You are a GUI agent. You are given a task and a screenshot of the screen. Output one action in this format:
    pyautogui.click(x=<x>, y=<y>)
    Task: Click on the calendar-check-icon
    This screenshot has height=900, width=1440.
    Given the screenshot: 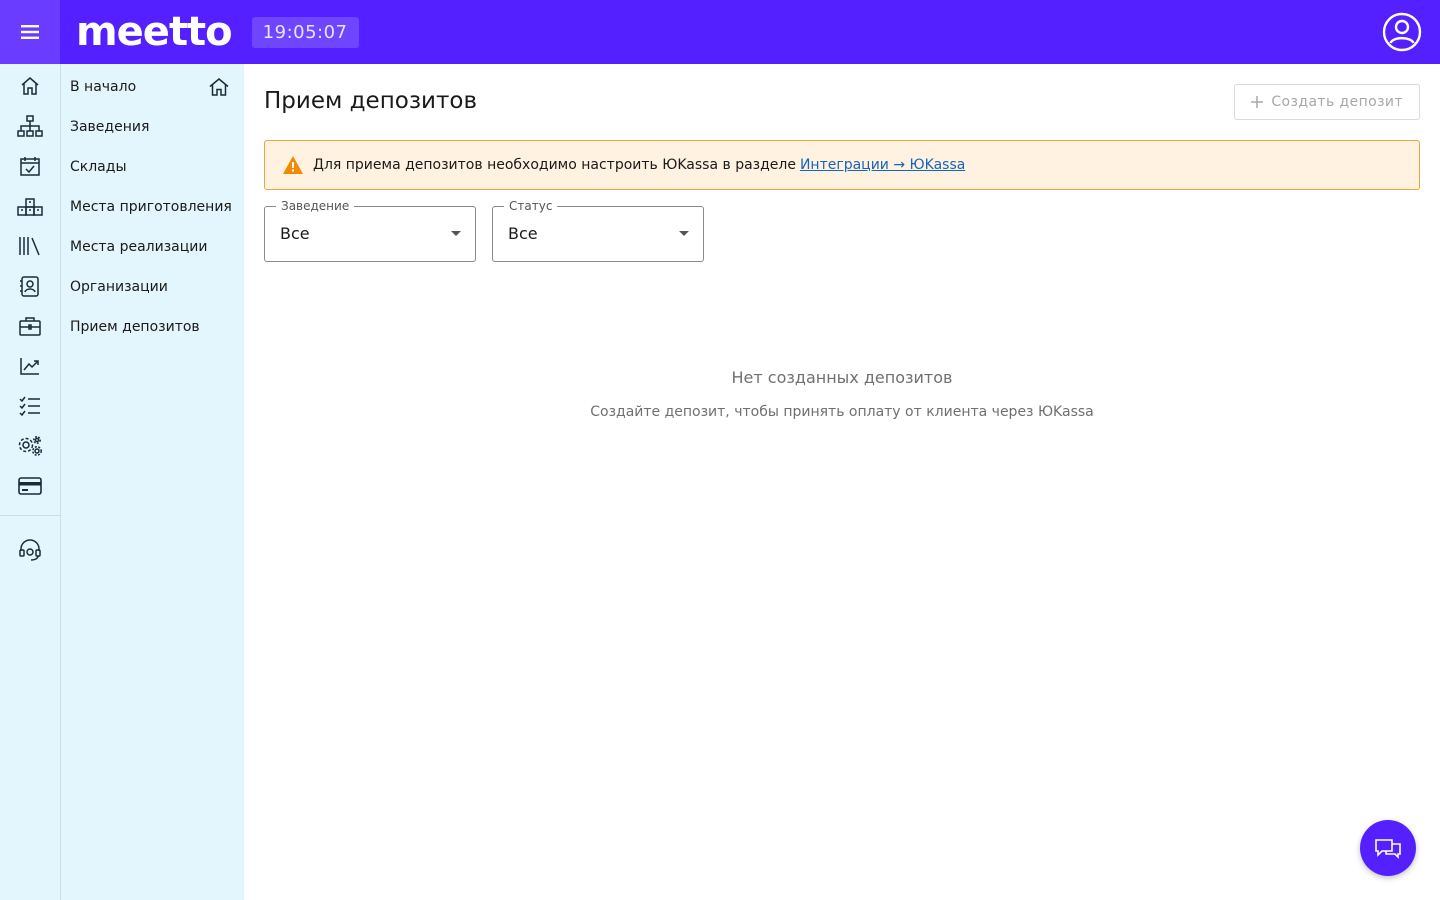 What is the action you would take?
    pyautogui.click(x=30, y=166)
    